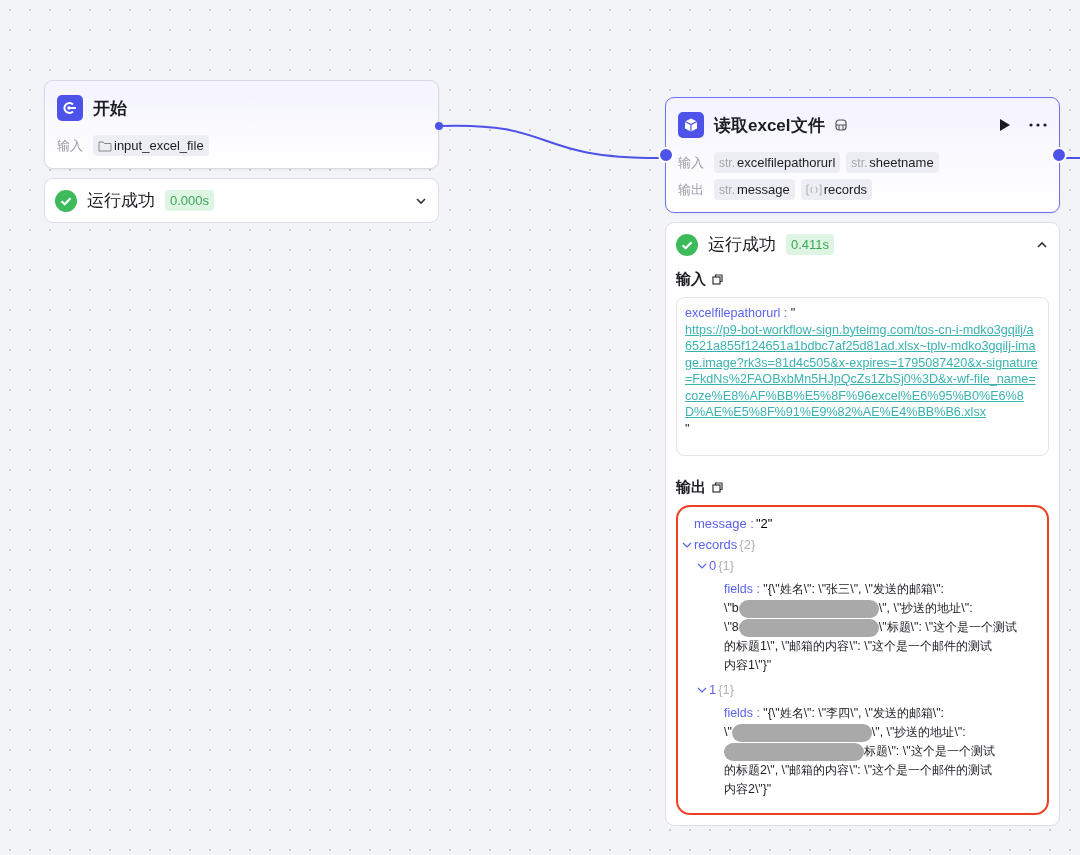 The image size is (1080, 855). I want to click on param-name: sheetname, so click(901, 162).